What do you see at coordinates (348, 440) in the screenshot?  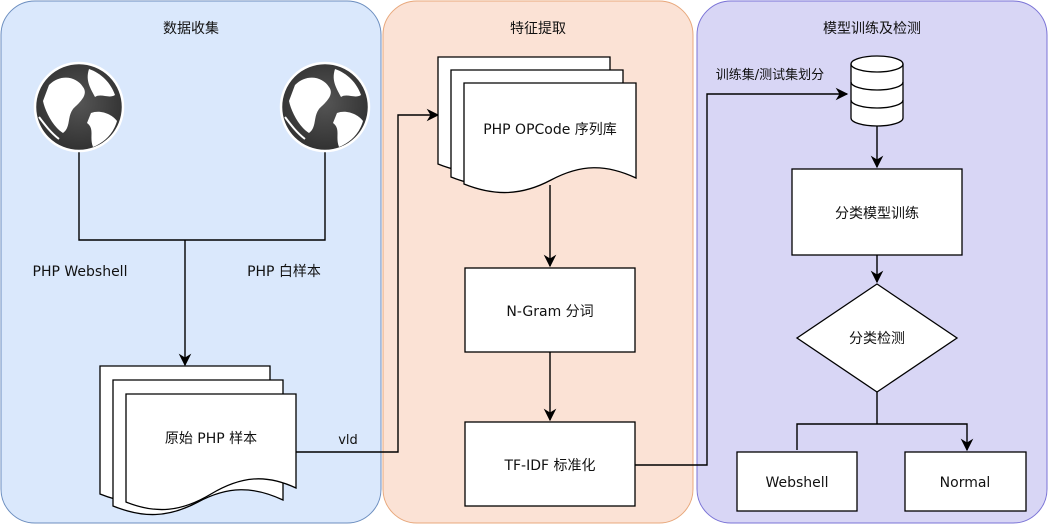 I see `vld-edge-label: vld` at bounding box center [348, 440].